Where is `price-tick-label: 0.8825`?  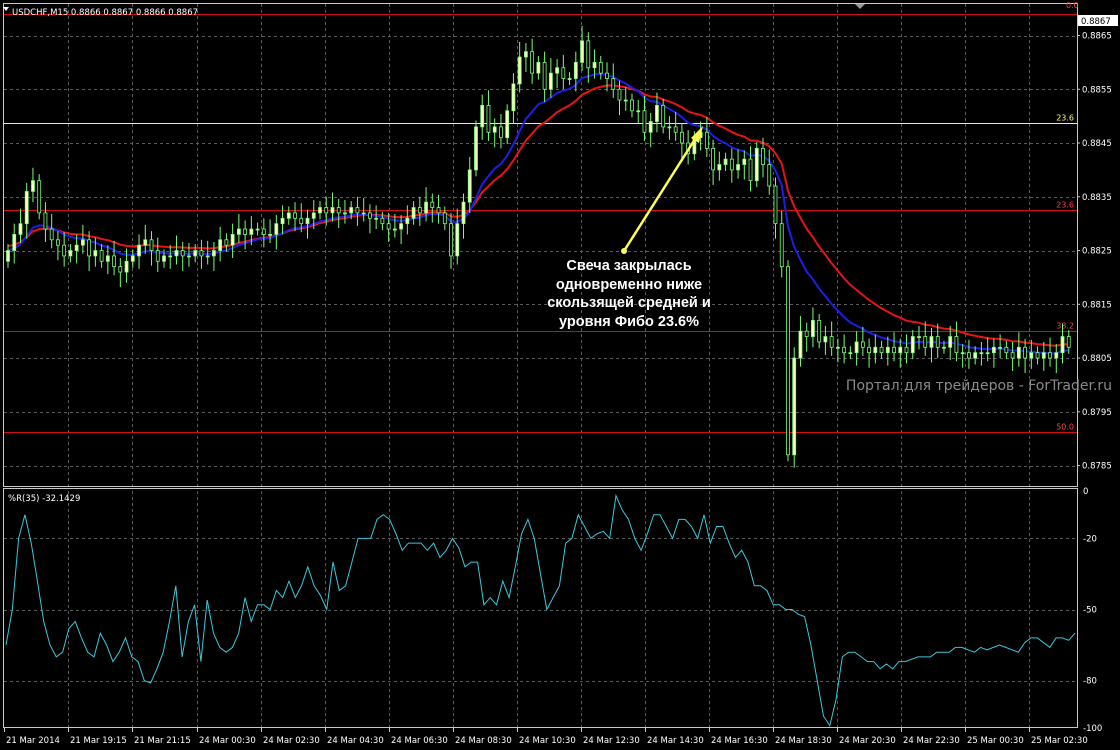 price-tick-label: 0.8825 is located at coordinates (1097, 252).